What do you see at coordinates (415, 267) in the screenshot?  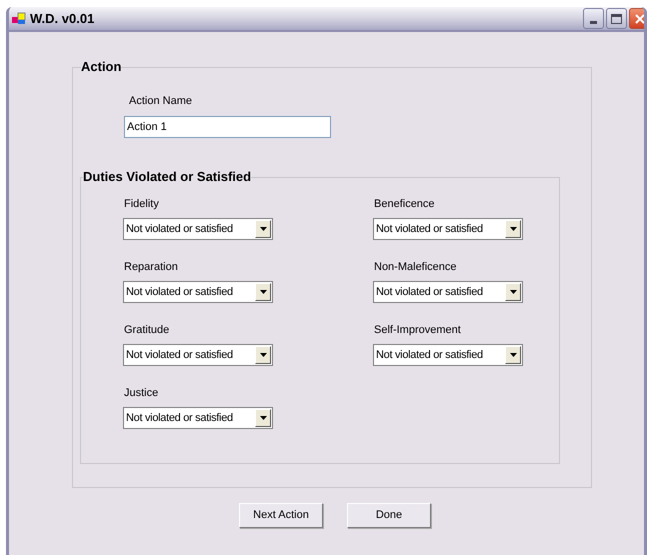 I see `field-label: Non-Maleficence` at bounding box center [415, 267].